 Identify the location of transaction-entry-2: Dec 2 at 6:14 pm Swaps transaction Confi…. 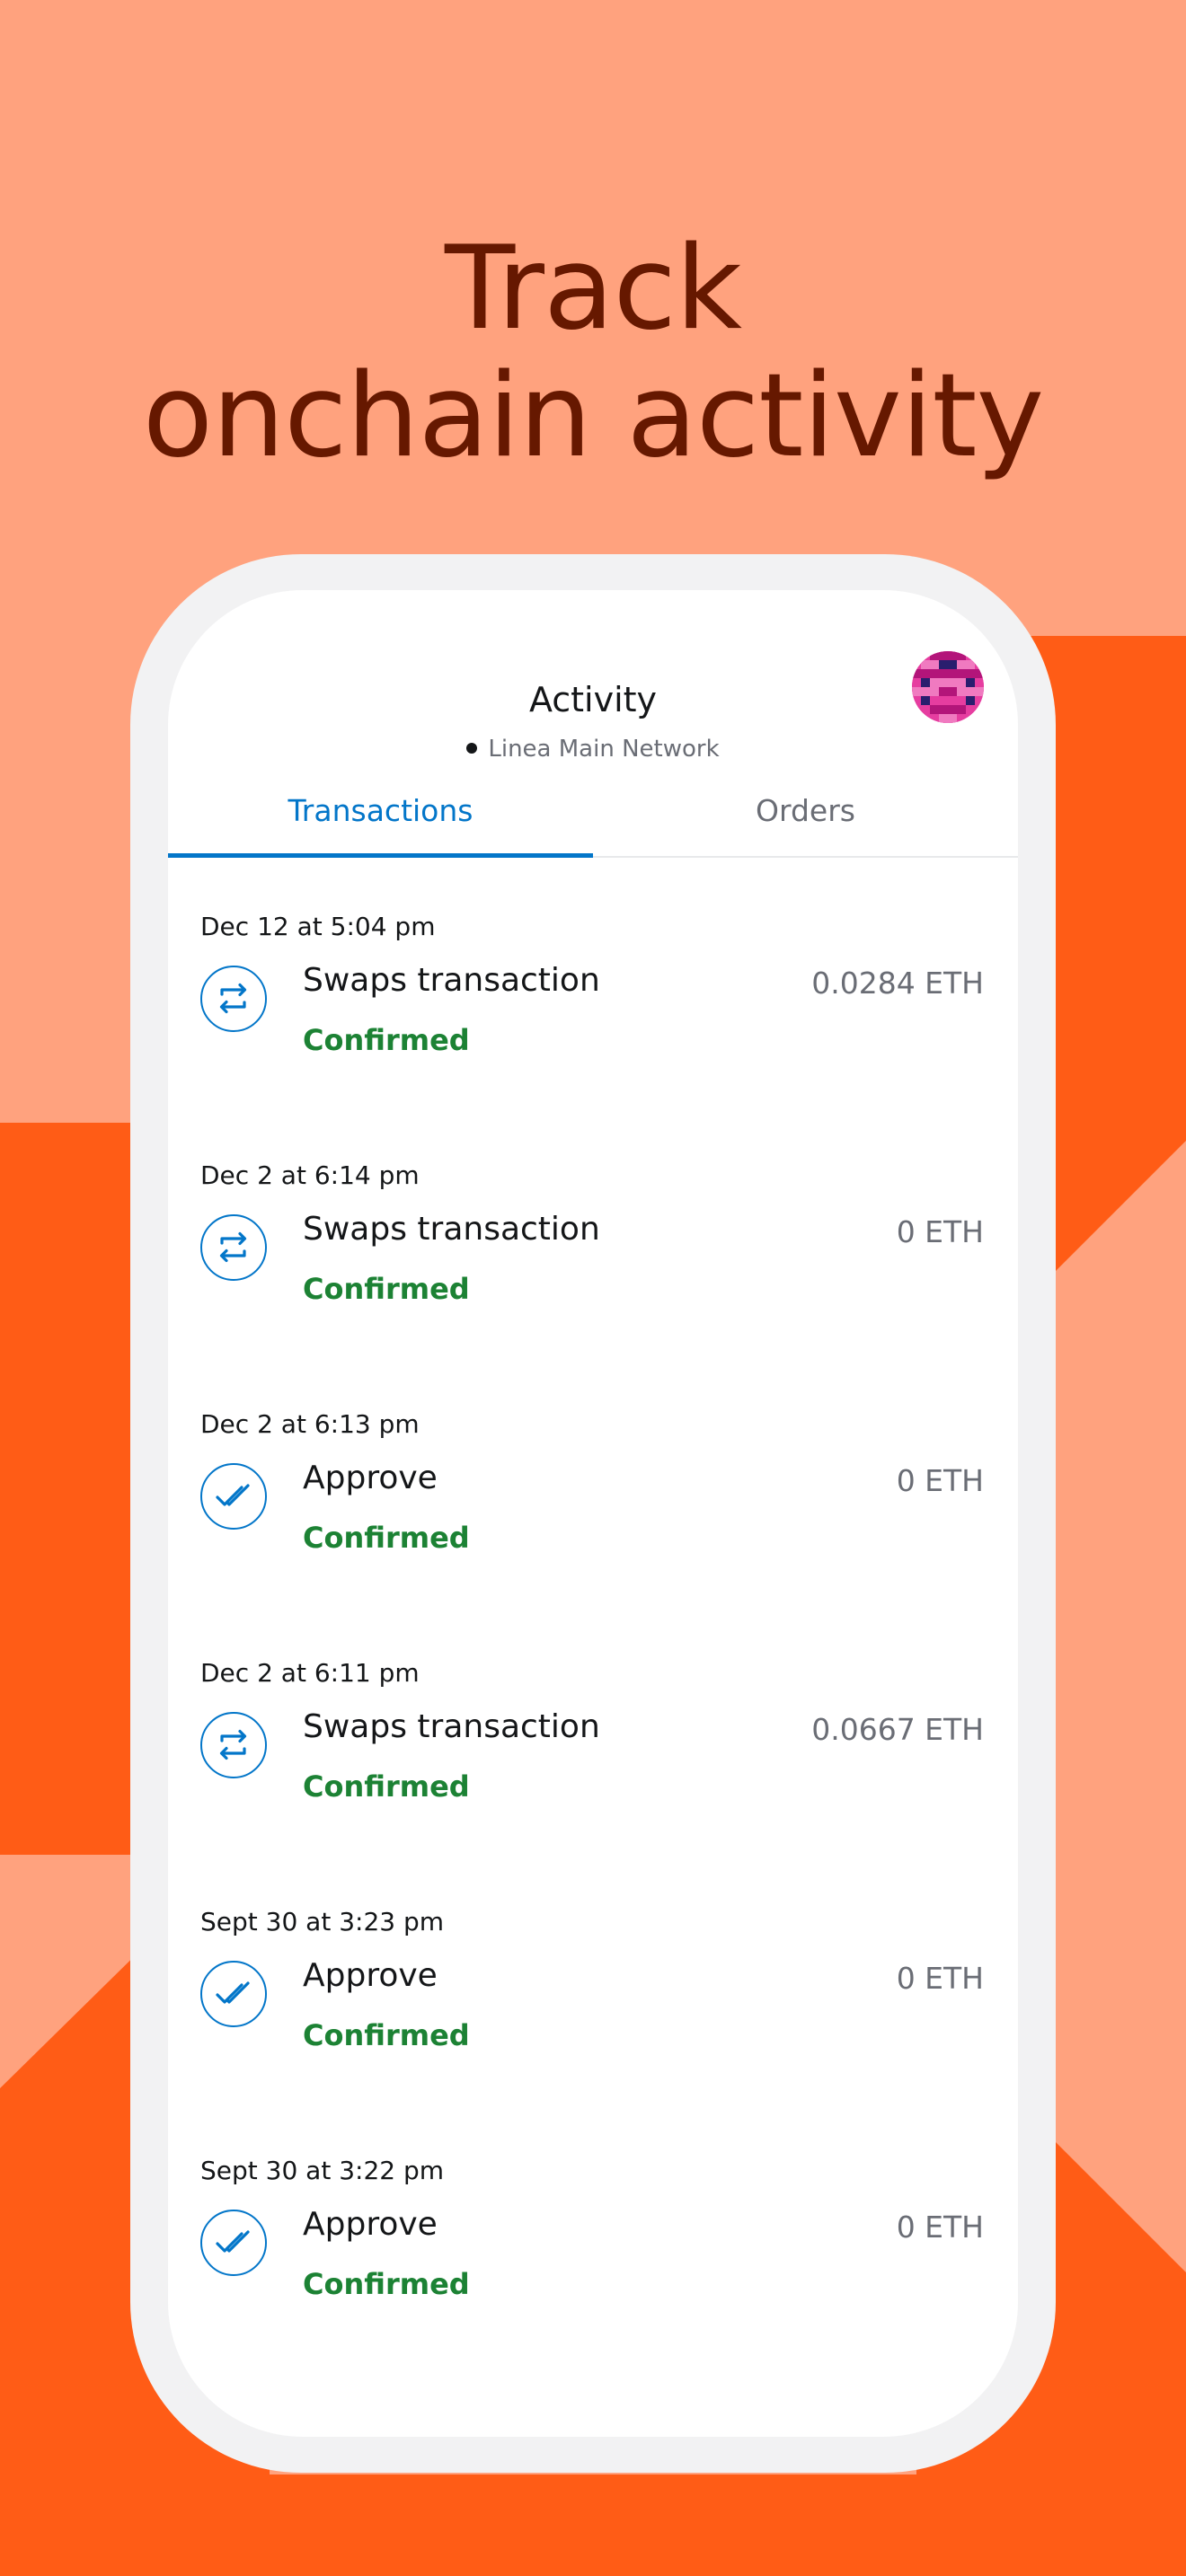
(593, 1284).